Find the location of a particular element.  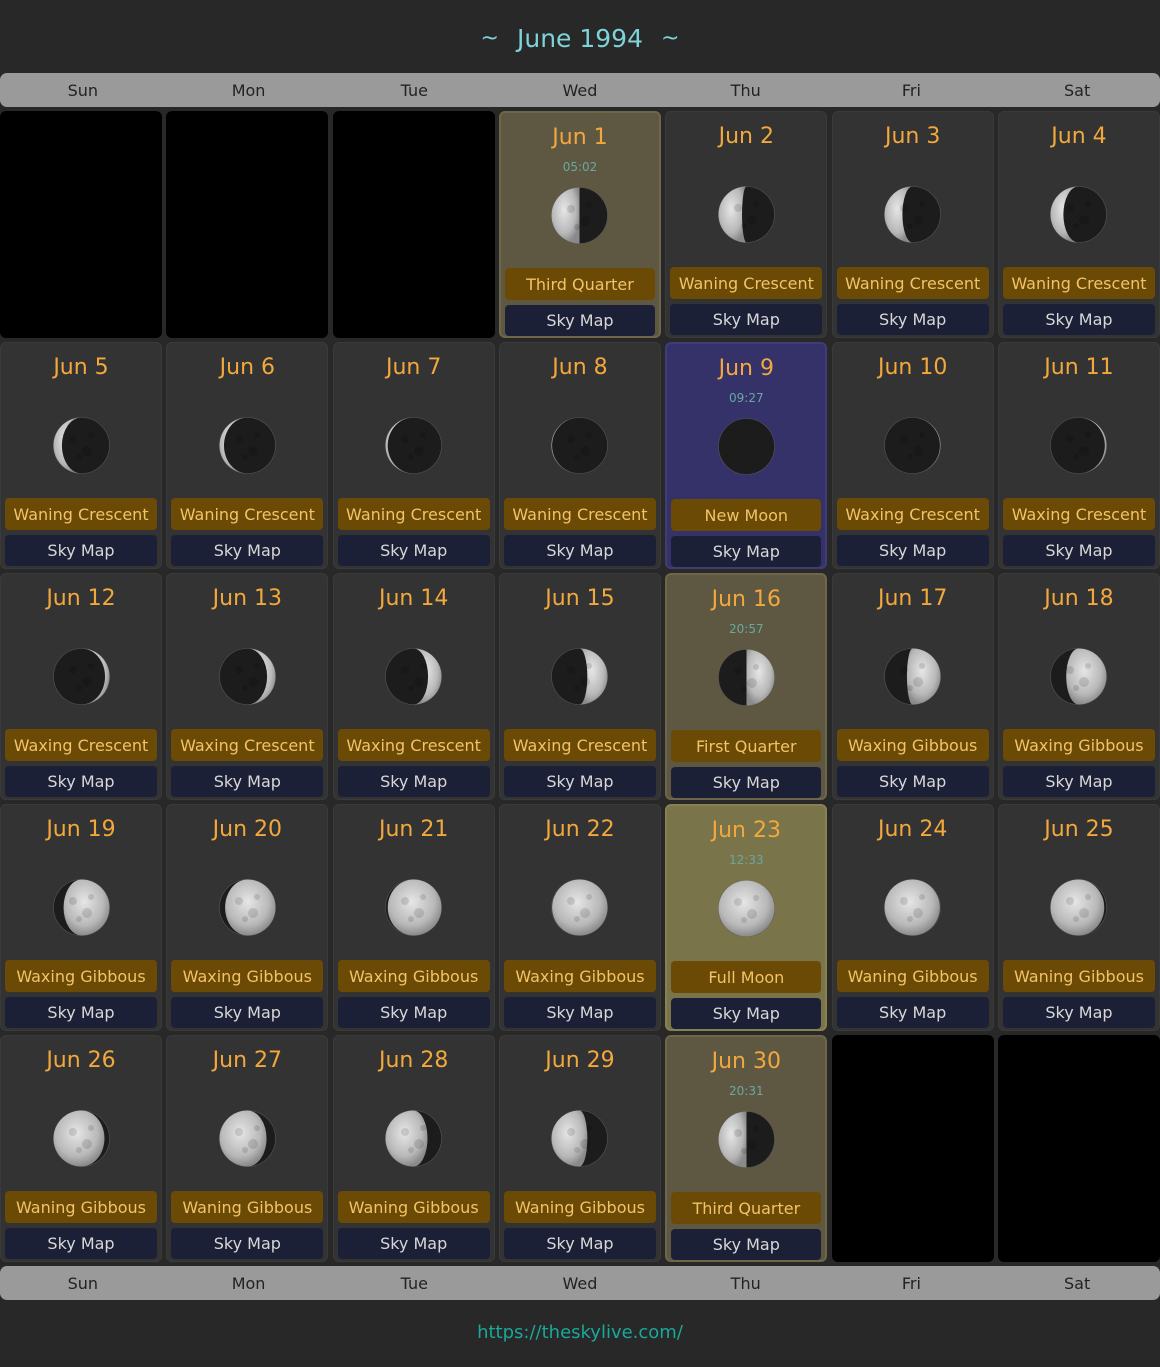

weekday-label: Fri is located at coordinates (911, 1283).